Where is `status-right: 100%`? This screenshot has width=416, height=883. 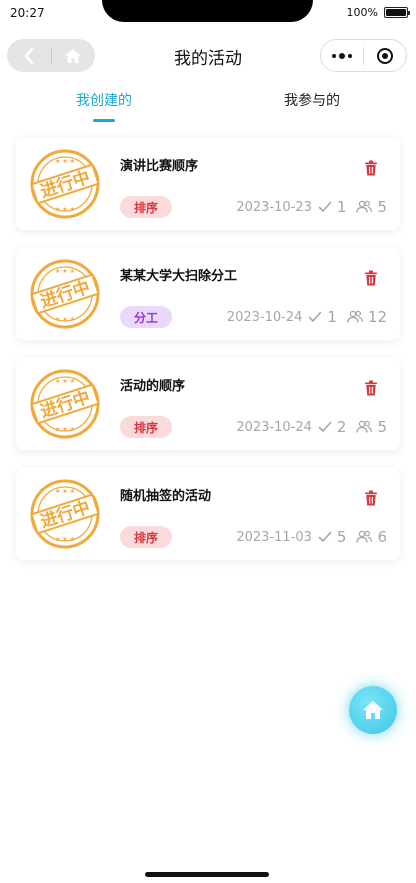 status-right: 100% is located at coordinates (378, 12).